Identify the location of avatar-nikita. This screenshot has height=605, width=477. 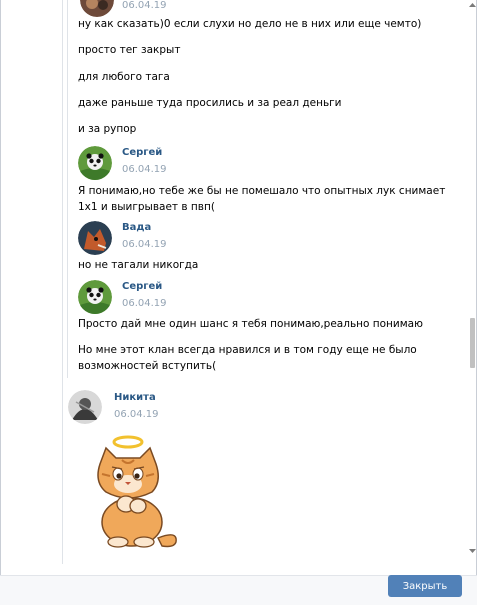
(85, 407).